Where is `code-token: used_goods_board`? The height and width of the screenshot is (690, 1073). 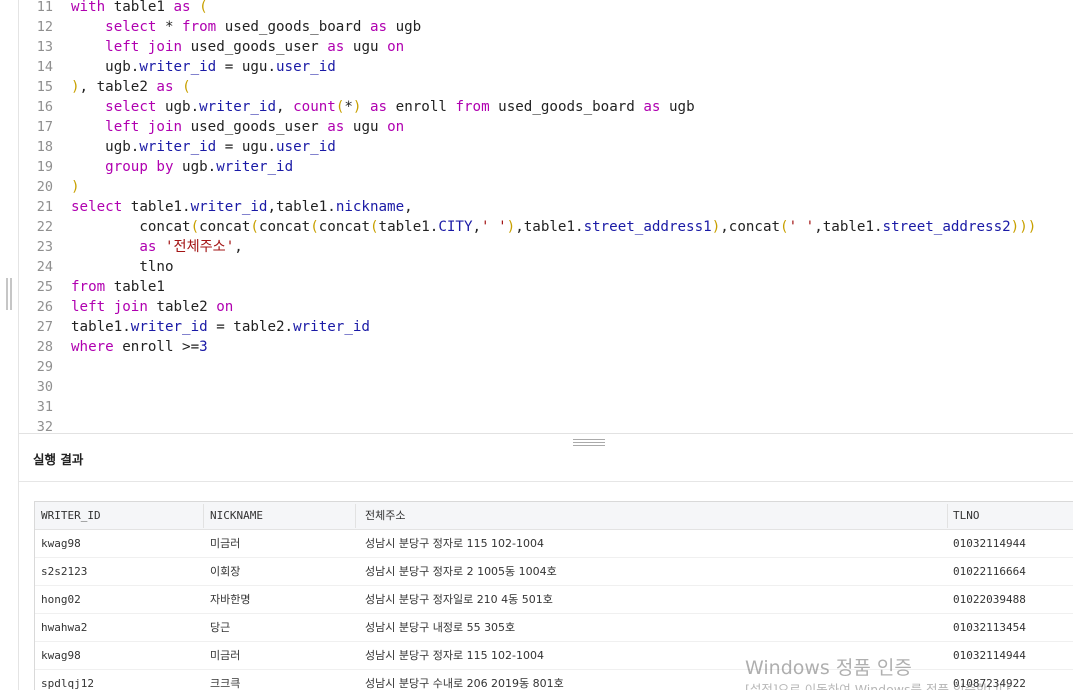
code-token: used_goods_board is located at coordinates (293, 27).